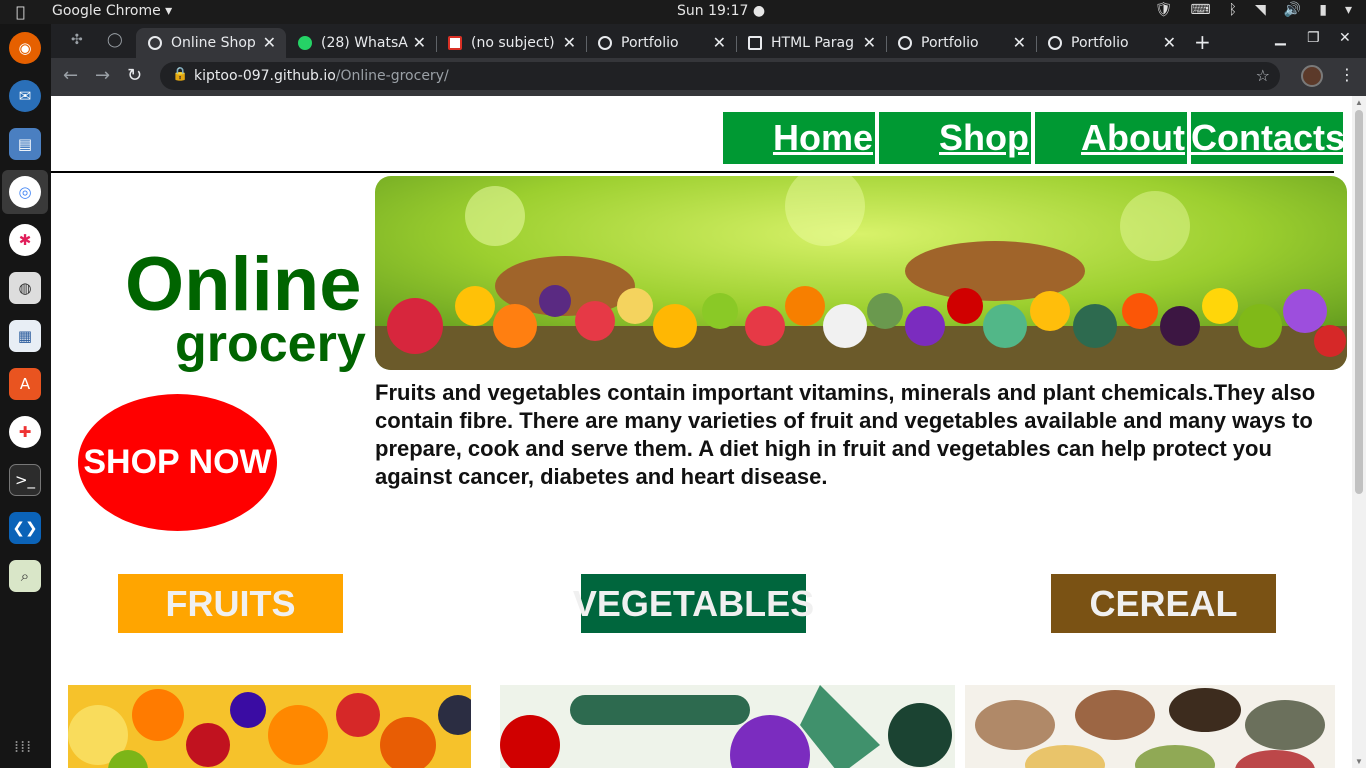 The height and width of the screenshot is (768, 1366). What do you see at coordinates (392, 76) in the screenshot?
I see `url-path: /Online-grocery/` at bounding box center [392, 76].